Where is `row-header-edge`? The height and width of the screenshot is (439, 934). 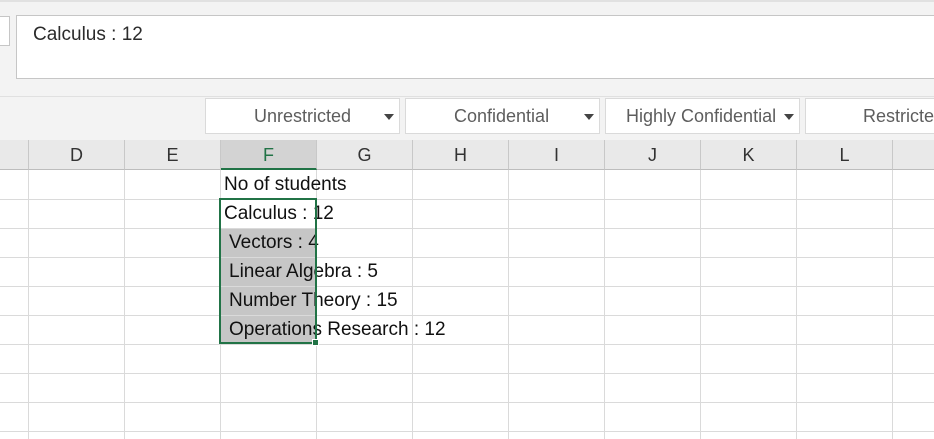
row-header-edge is located at coordinates (14, 155).